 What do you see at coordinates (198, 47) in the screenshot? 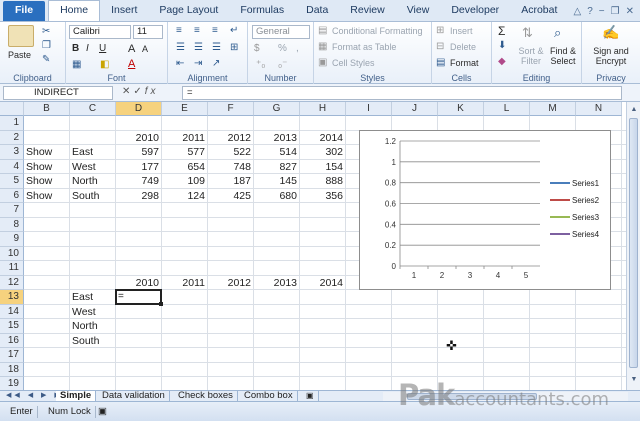
I see `align-center-icon: ☰` at bounding box center [198, 47].